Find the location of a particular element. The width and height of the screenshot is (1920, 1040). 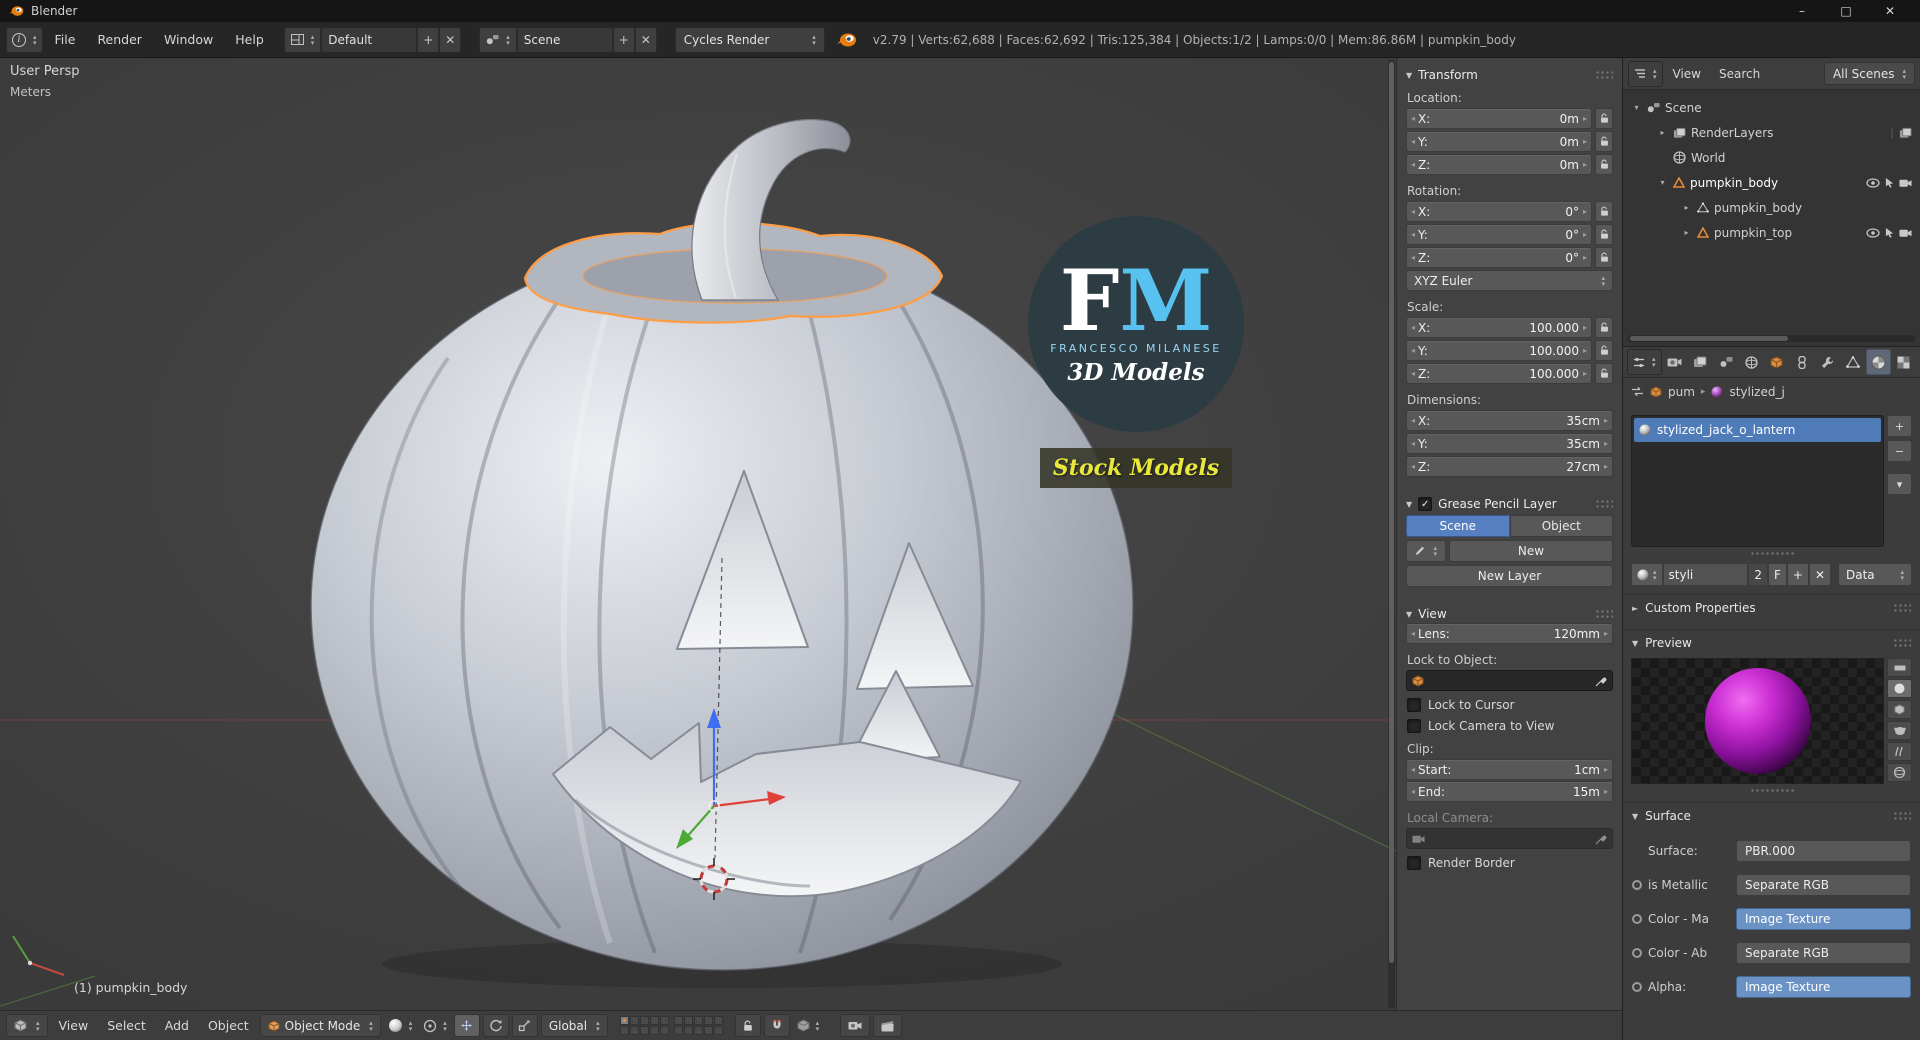

surface-header: ▼ Surface is located at coordinates (1771, 815).